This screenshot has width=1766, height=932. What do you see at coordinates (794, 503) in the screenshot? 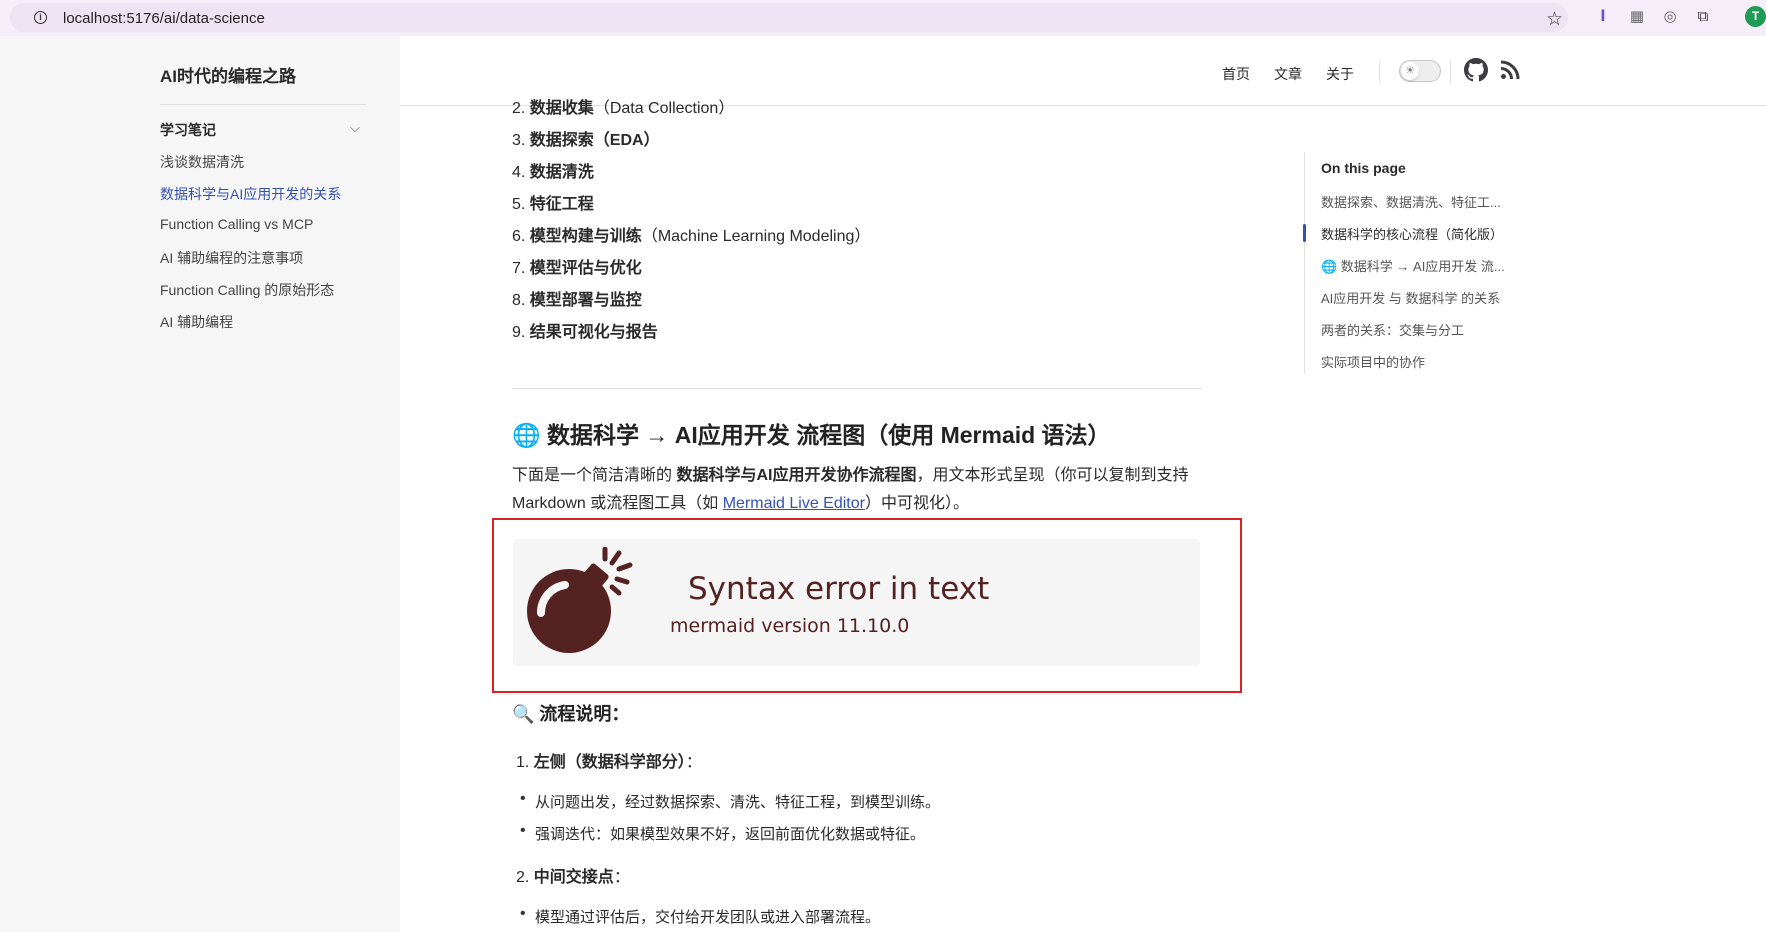
I see `mermaid-live-editor-link: Mermaid Live Editor` at bounding box center [794, 503].